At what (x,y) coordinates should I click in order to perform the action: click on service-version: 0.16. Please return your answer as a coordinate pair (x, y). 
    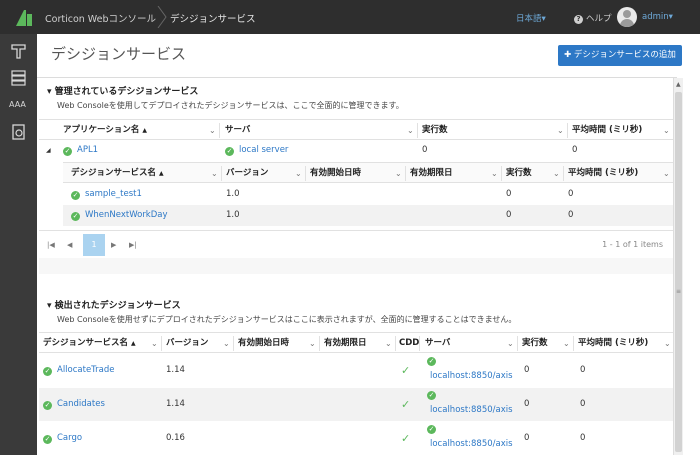
    Looking at the image, I should click on (175, 438).